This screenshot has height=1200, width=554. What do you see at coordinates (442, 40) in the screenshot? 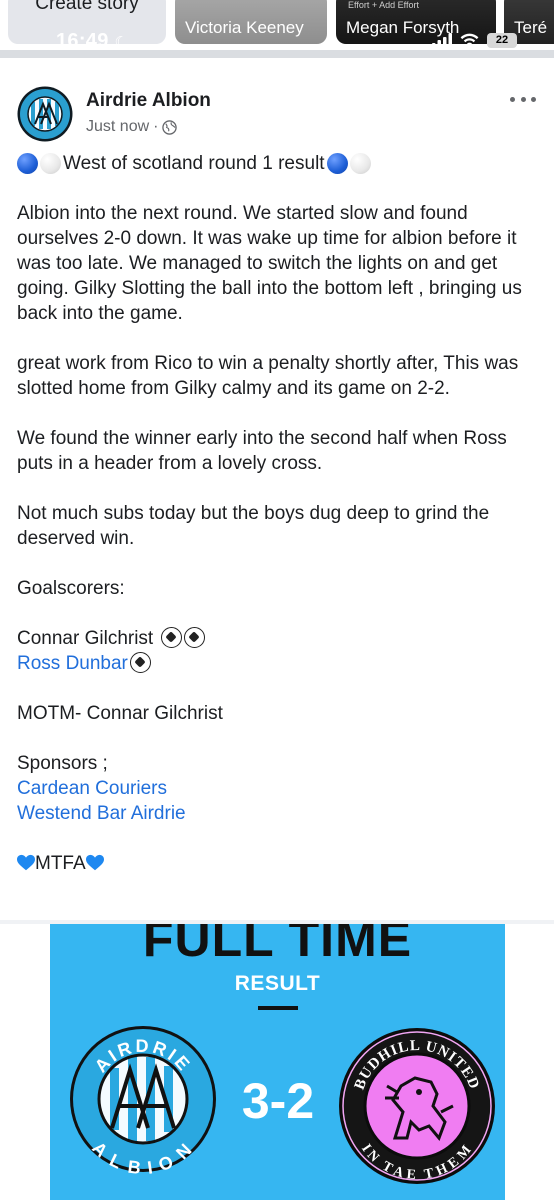
I see `signal-icon` at bounding box center [442, 40].